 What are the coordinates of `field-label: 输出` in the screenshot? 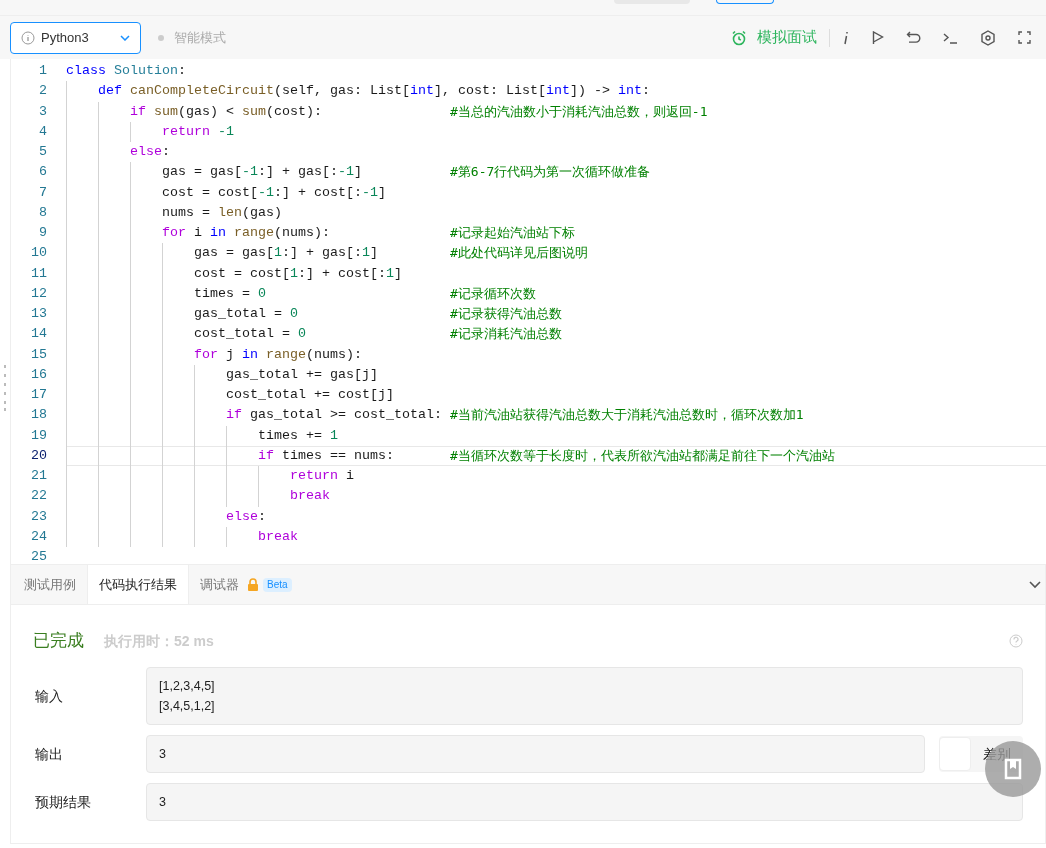 It's located at (49, 754).